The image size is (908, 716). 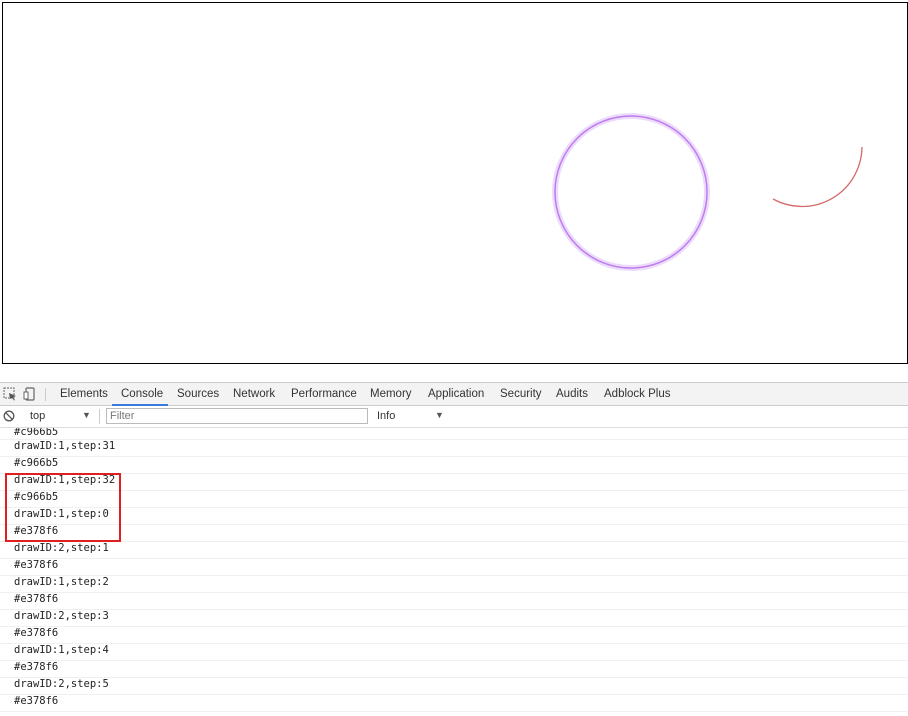 I want to click on tab-adblock-plus: Adblock Plus, so click(x=637, y=394).